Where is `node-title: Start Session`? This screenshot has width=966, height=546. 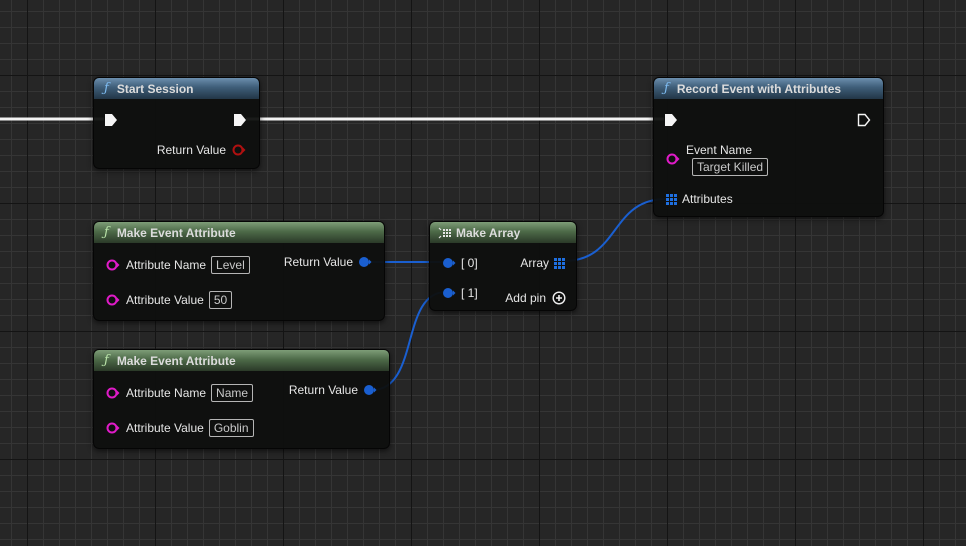 node-title: Start Session is located at coordinates (155, 88).